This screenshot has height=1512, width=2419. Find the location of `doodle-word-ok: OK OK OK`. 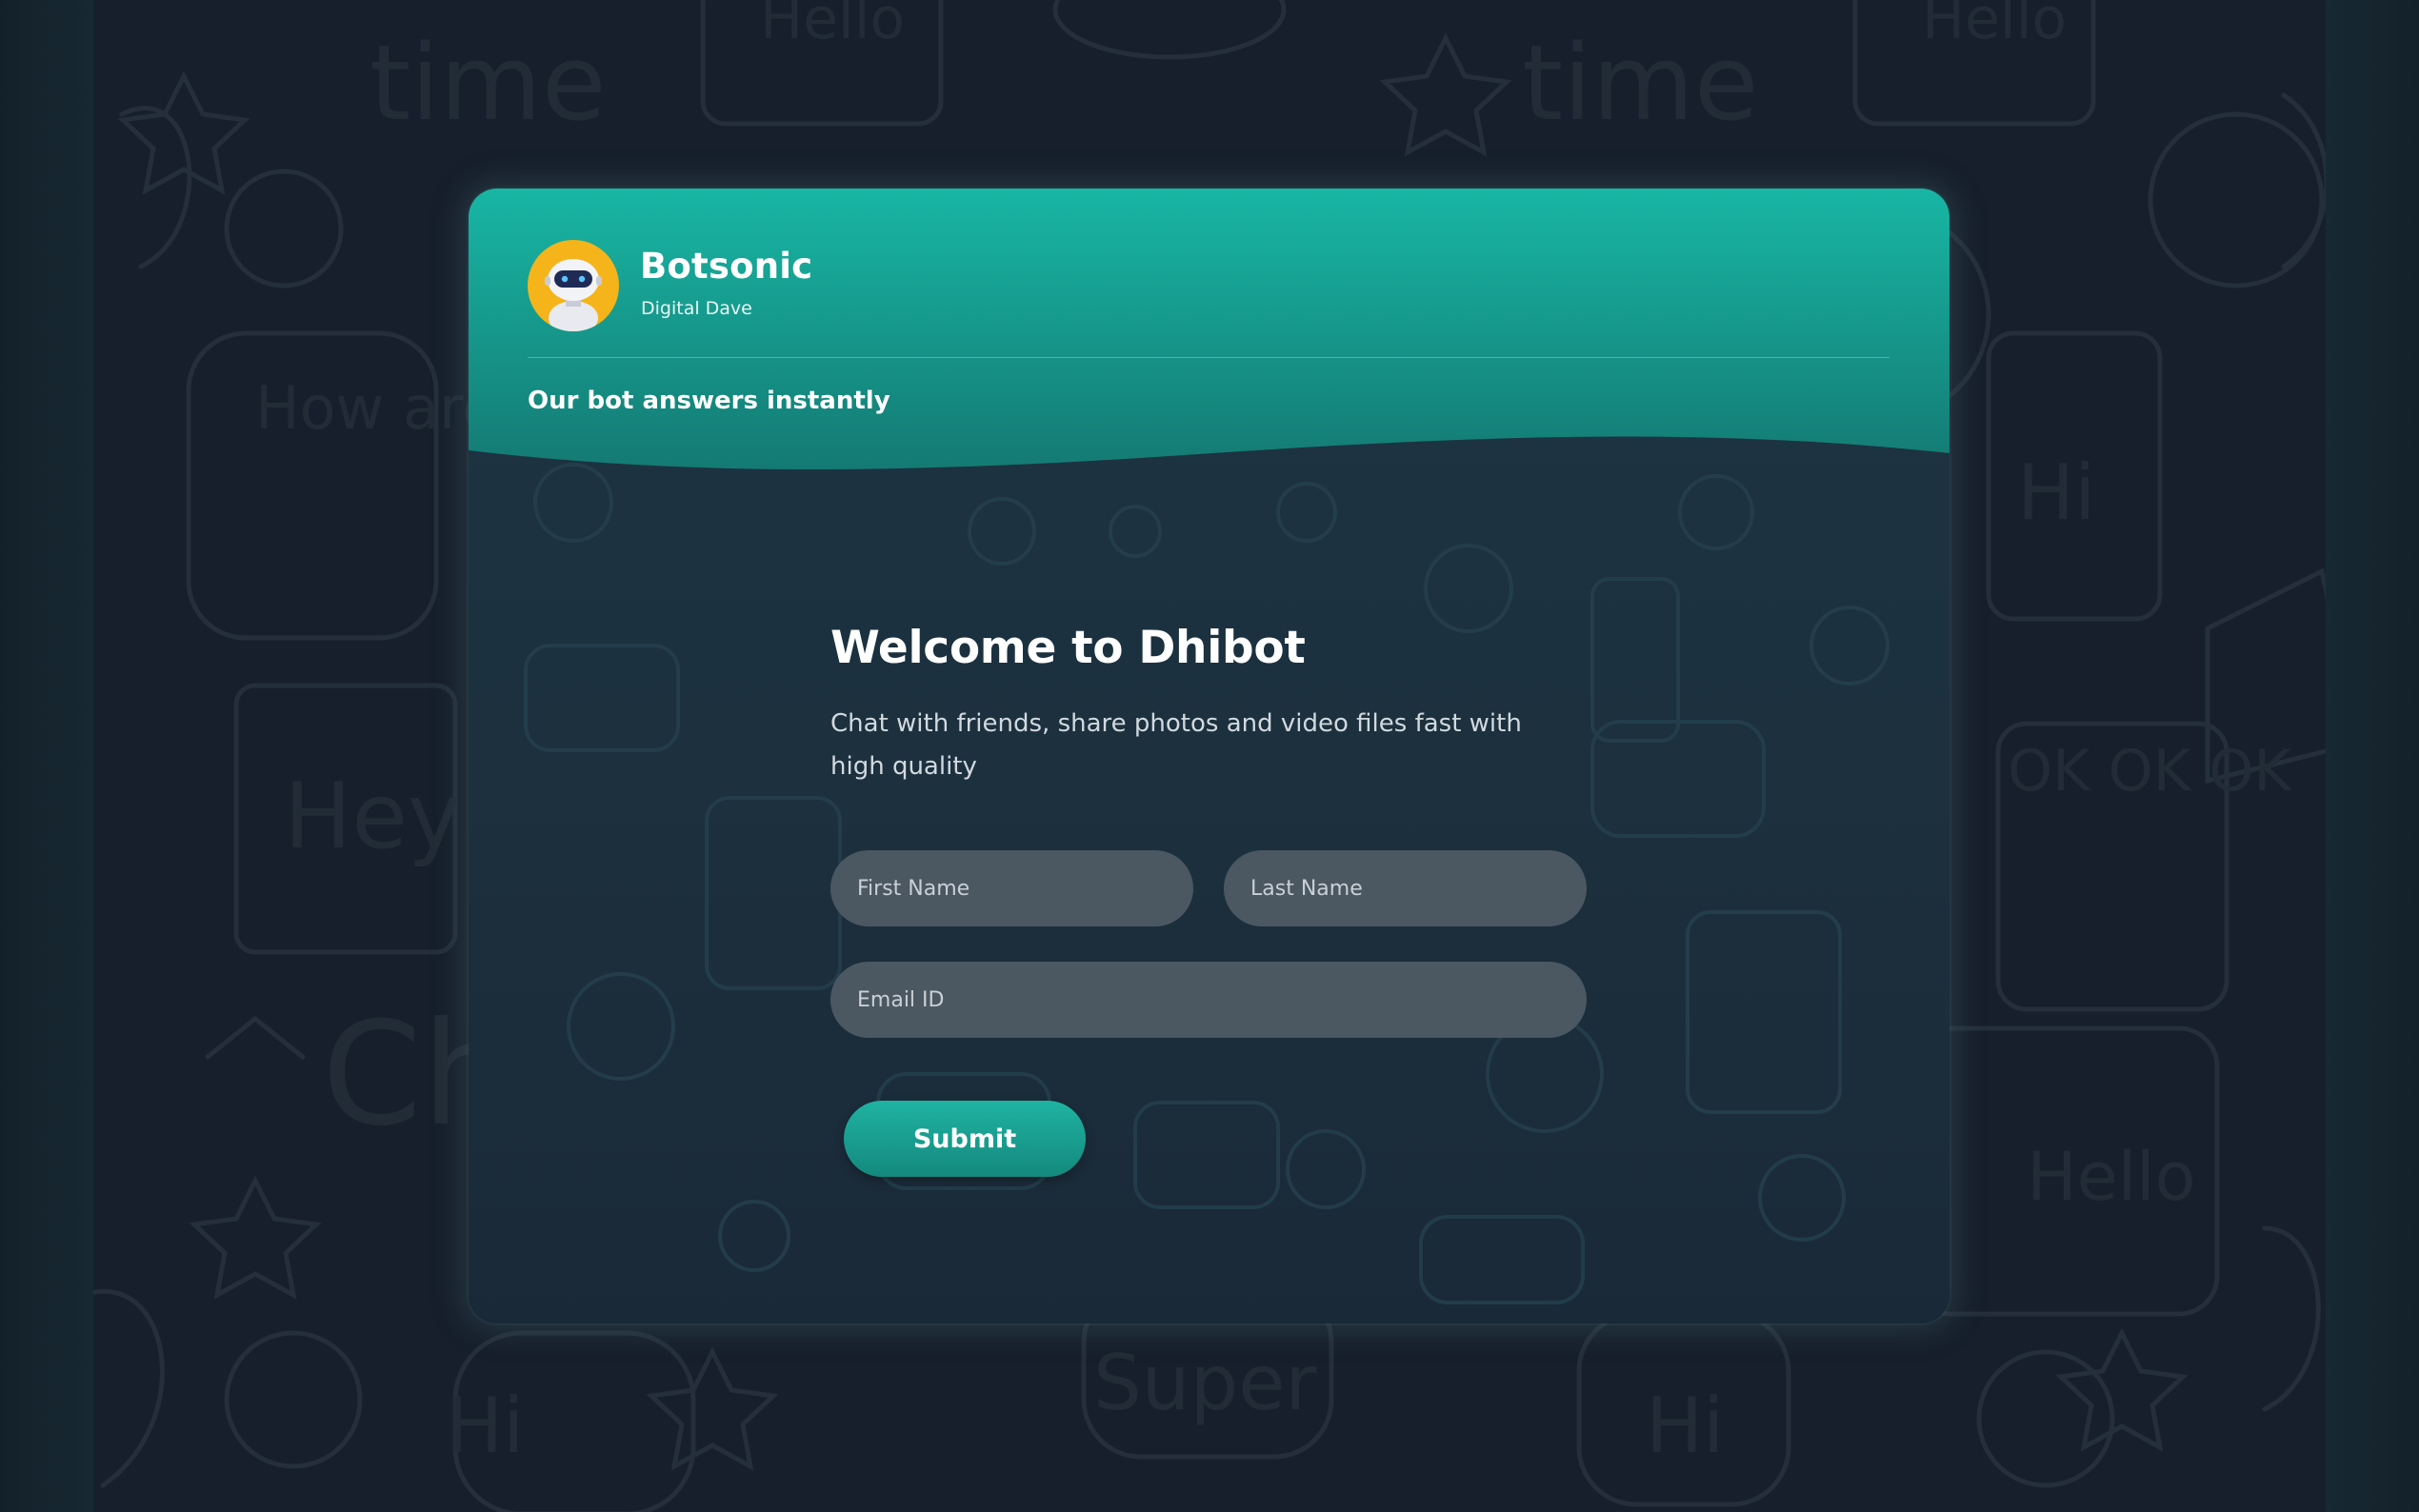

doodle-word-ok: OK OK OK is located at coordinates (2150, 771).